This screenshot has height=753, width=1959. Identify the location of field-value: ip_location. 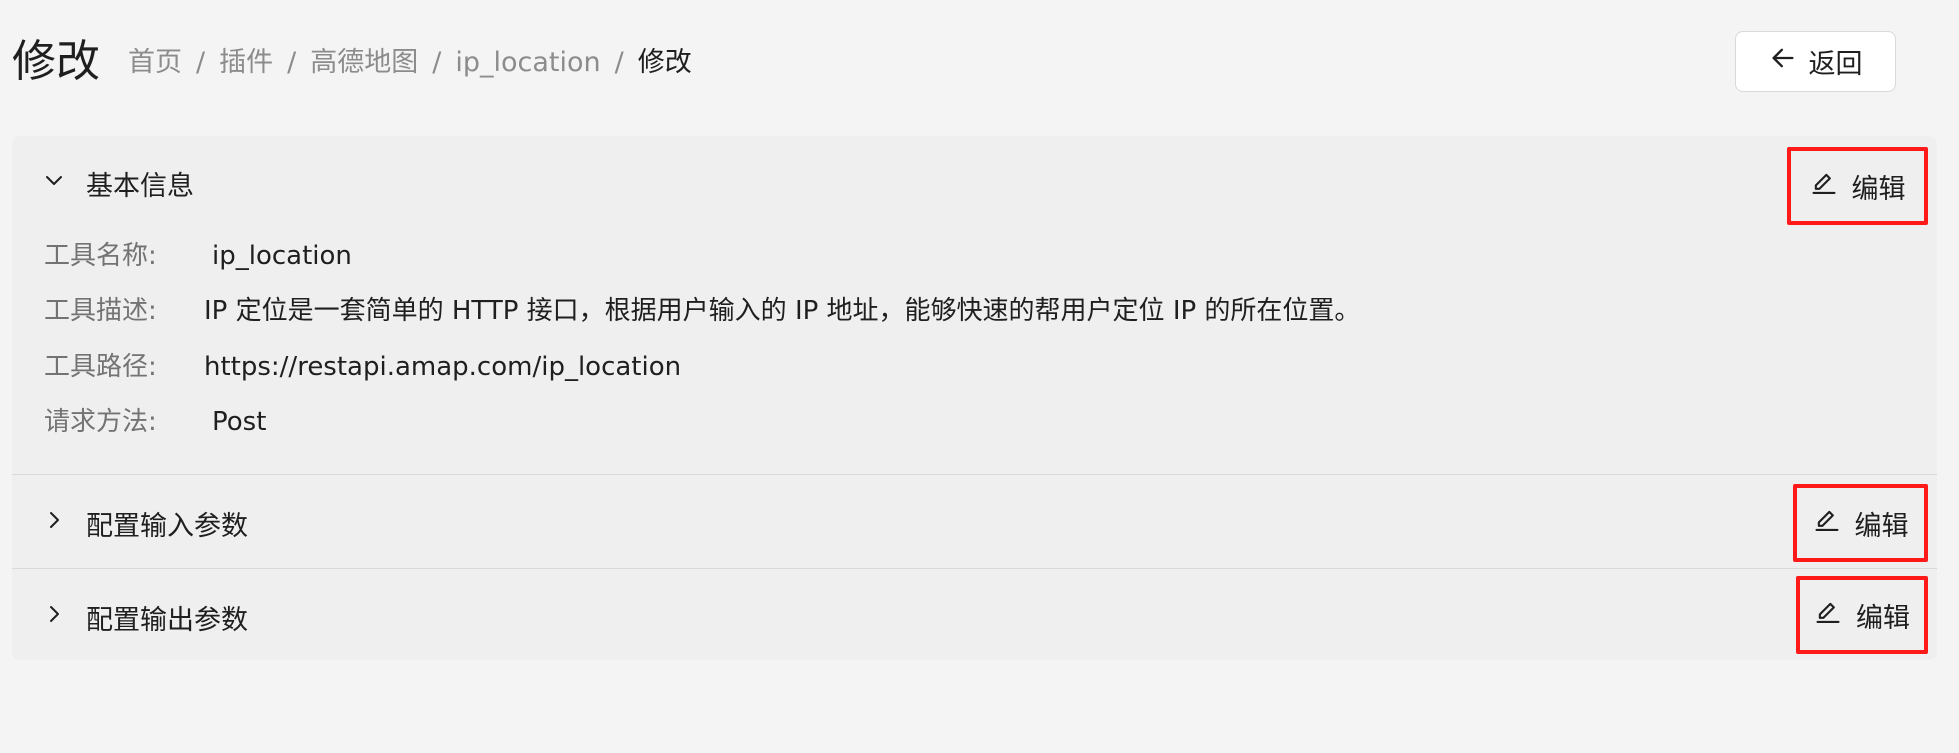
(282, 256).